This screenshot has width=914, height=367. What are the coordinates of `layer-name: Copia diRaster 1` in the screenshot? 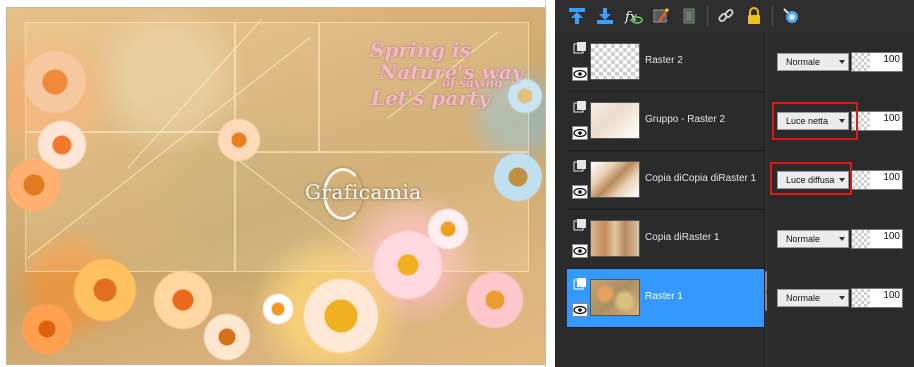 It's located at (682, 237).